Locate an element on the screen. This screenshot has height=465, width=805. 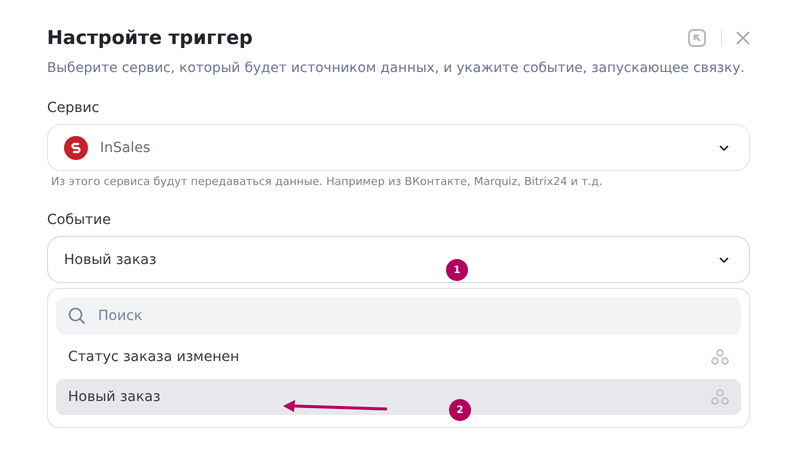
search-icon is located at coordinates (77, 316).